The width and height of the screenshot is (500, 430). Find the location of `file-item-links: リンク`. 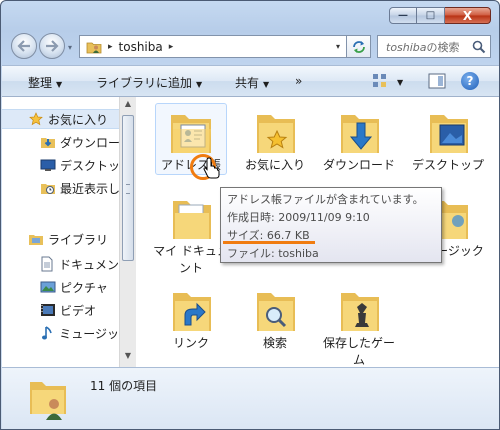

file-item-links: リンク is located at coordinates (191, 319).